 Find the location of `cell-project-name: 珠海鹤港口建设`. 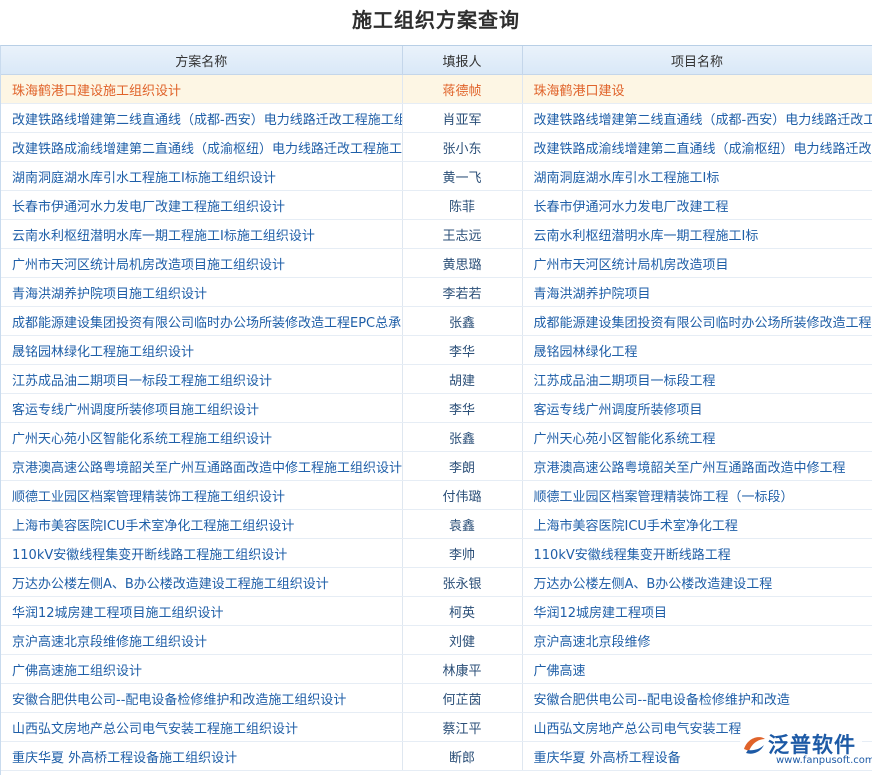

cell-project-name: 珠海鹤港口建设 is located at coordinates (697, 89).